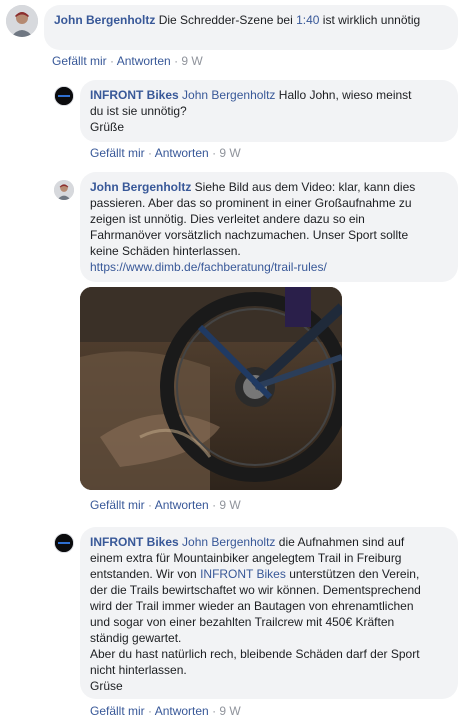 Image resolution: width=465 pixels, height=720 pixels. I want to click on video-timestamp-link: 1:40, so click(307, 20).